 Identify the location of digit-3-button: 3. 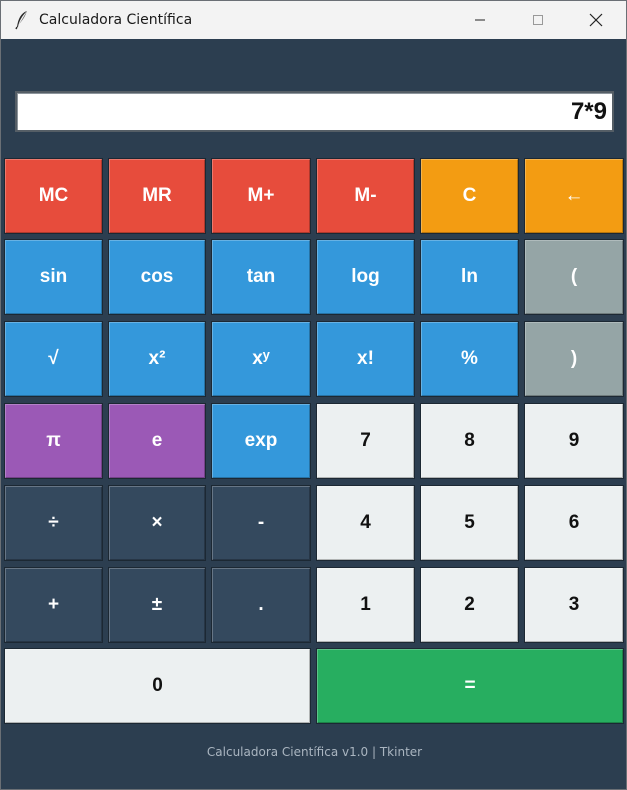
(574, 605).